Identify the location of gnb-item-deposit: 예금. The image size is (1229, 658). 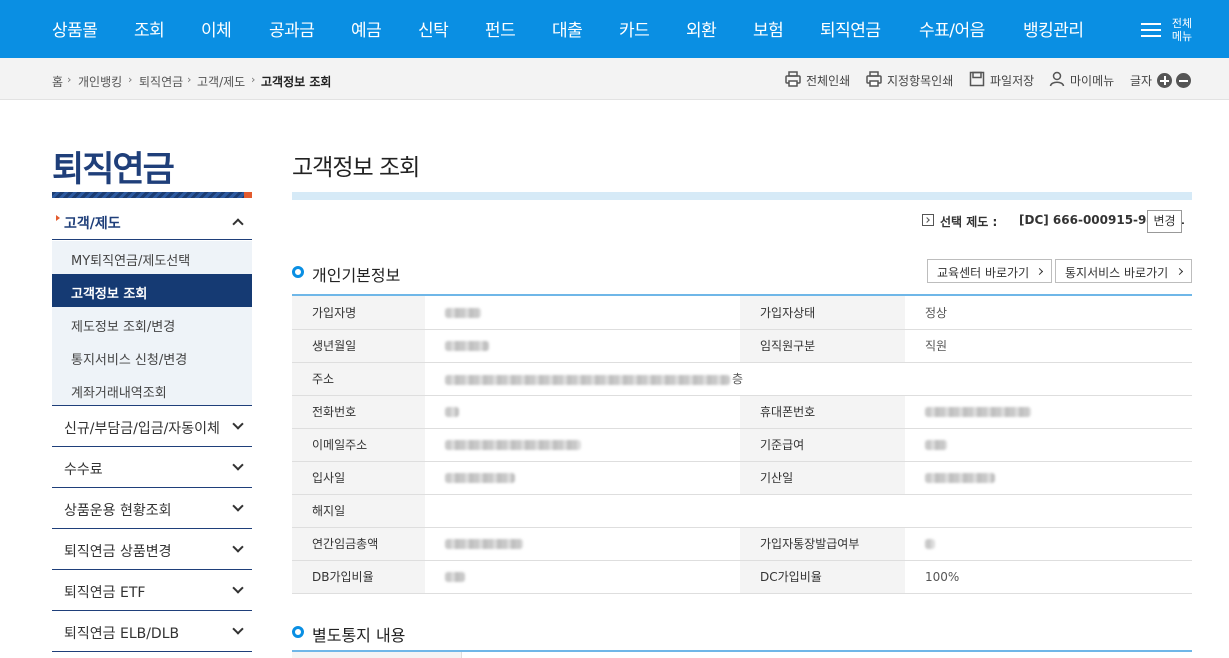
(366, 28).